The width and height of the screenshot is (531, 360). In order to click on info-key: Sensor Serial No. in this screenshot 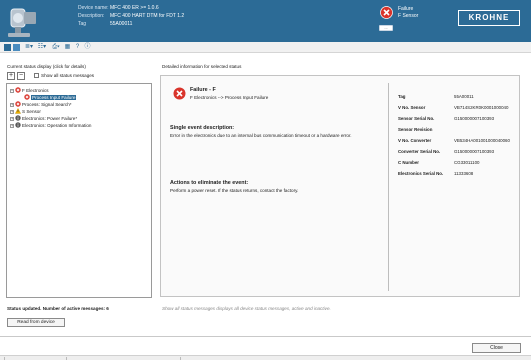, I will do `click(416, 118)`.